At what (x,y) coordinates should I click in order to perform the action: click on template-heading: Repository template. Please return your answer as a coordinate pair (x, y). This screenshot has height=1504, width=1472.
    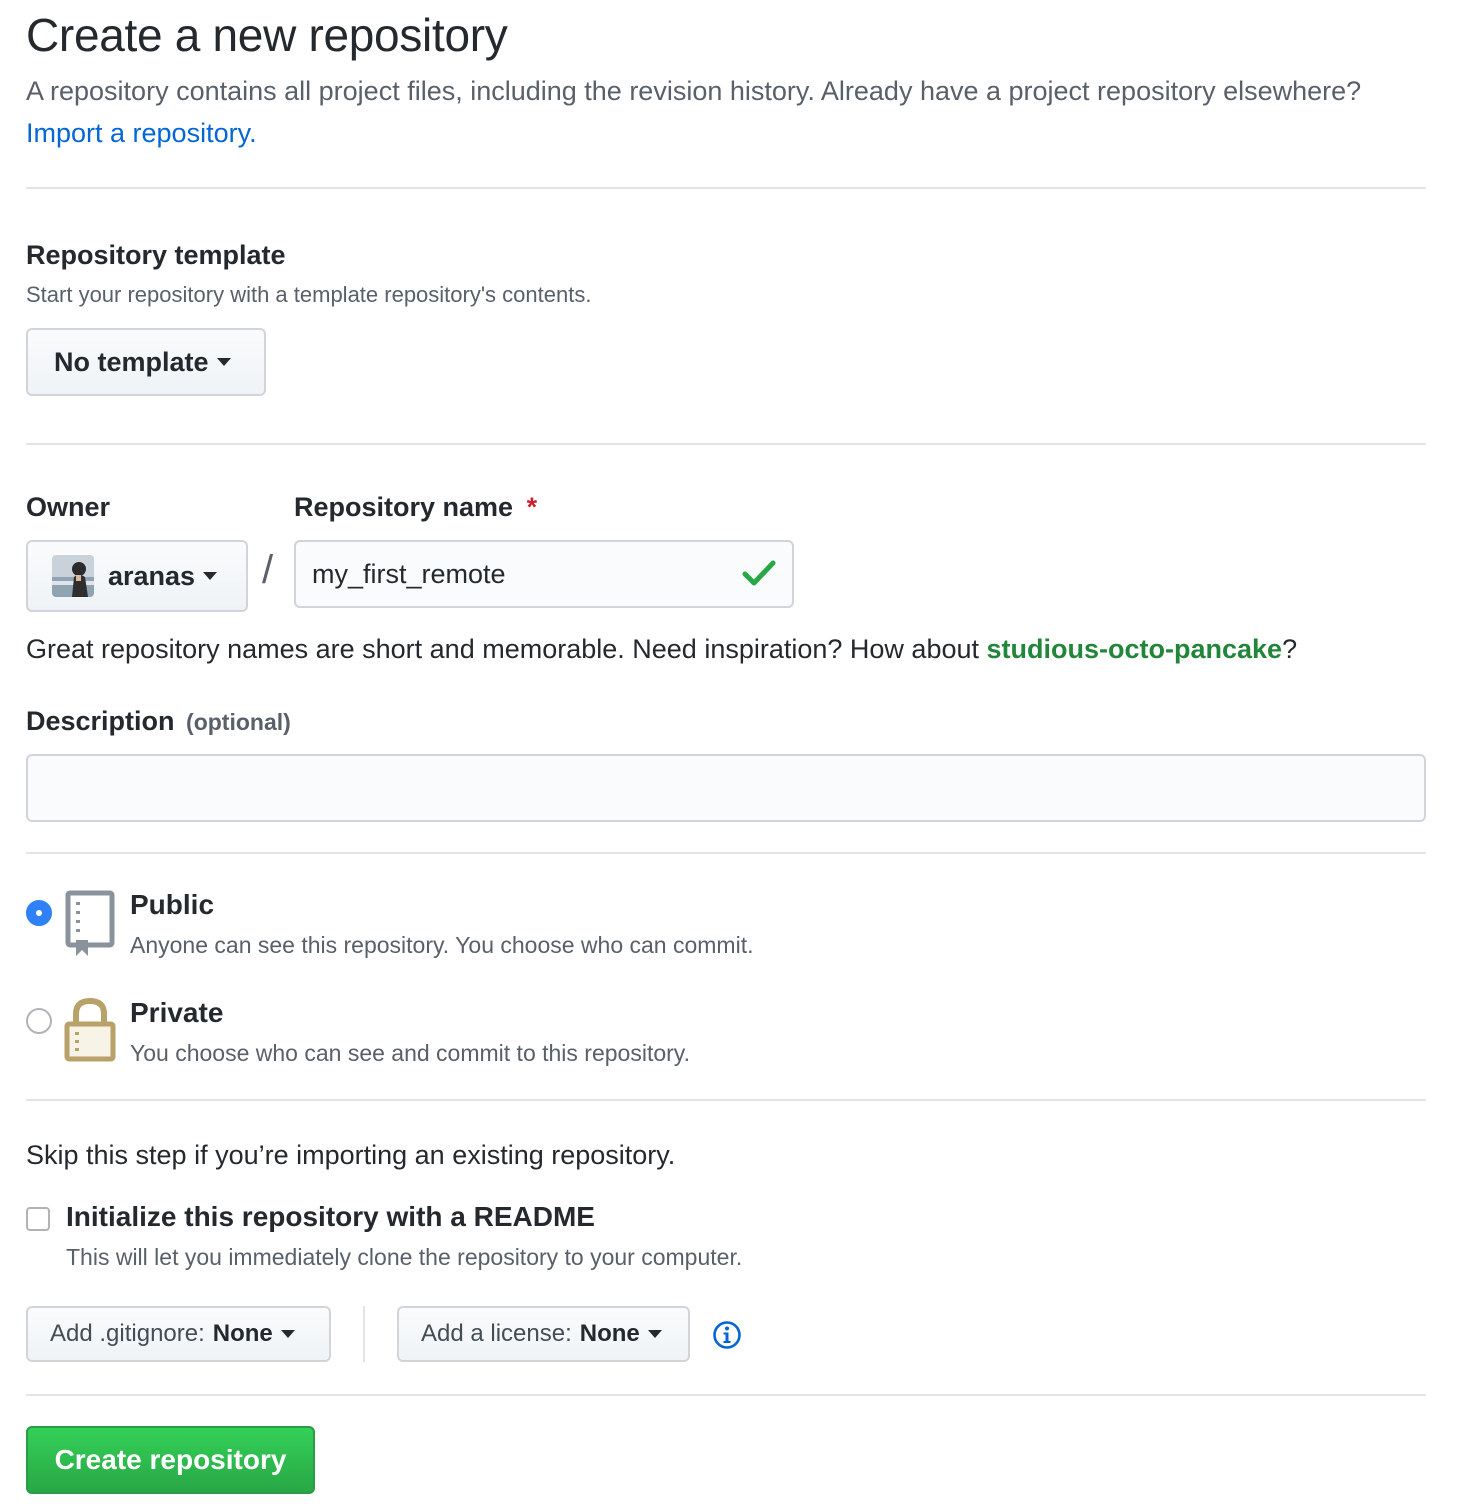
    Looking at the image, I should click on (156, 255).